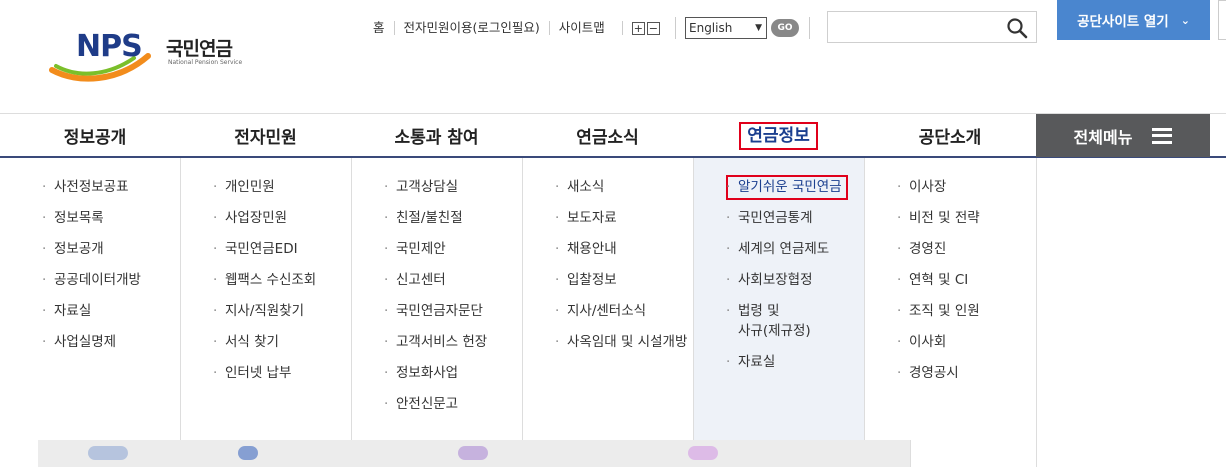  What do you see at coordinates (950, 280) in the screenshot?
I see `submenu-item: 연혁 및 CI` at bounding box center [950, 280].